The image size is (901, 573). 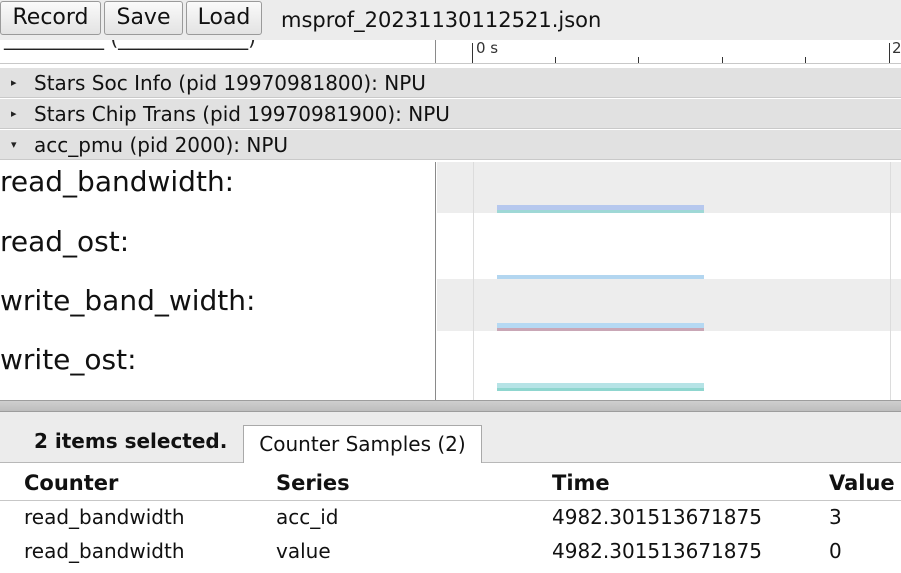 What do you see at coordinates (896, 48) in the screenshot?
I see `ruler-end-label: 2` at bounding box center [896, 48].